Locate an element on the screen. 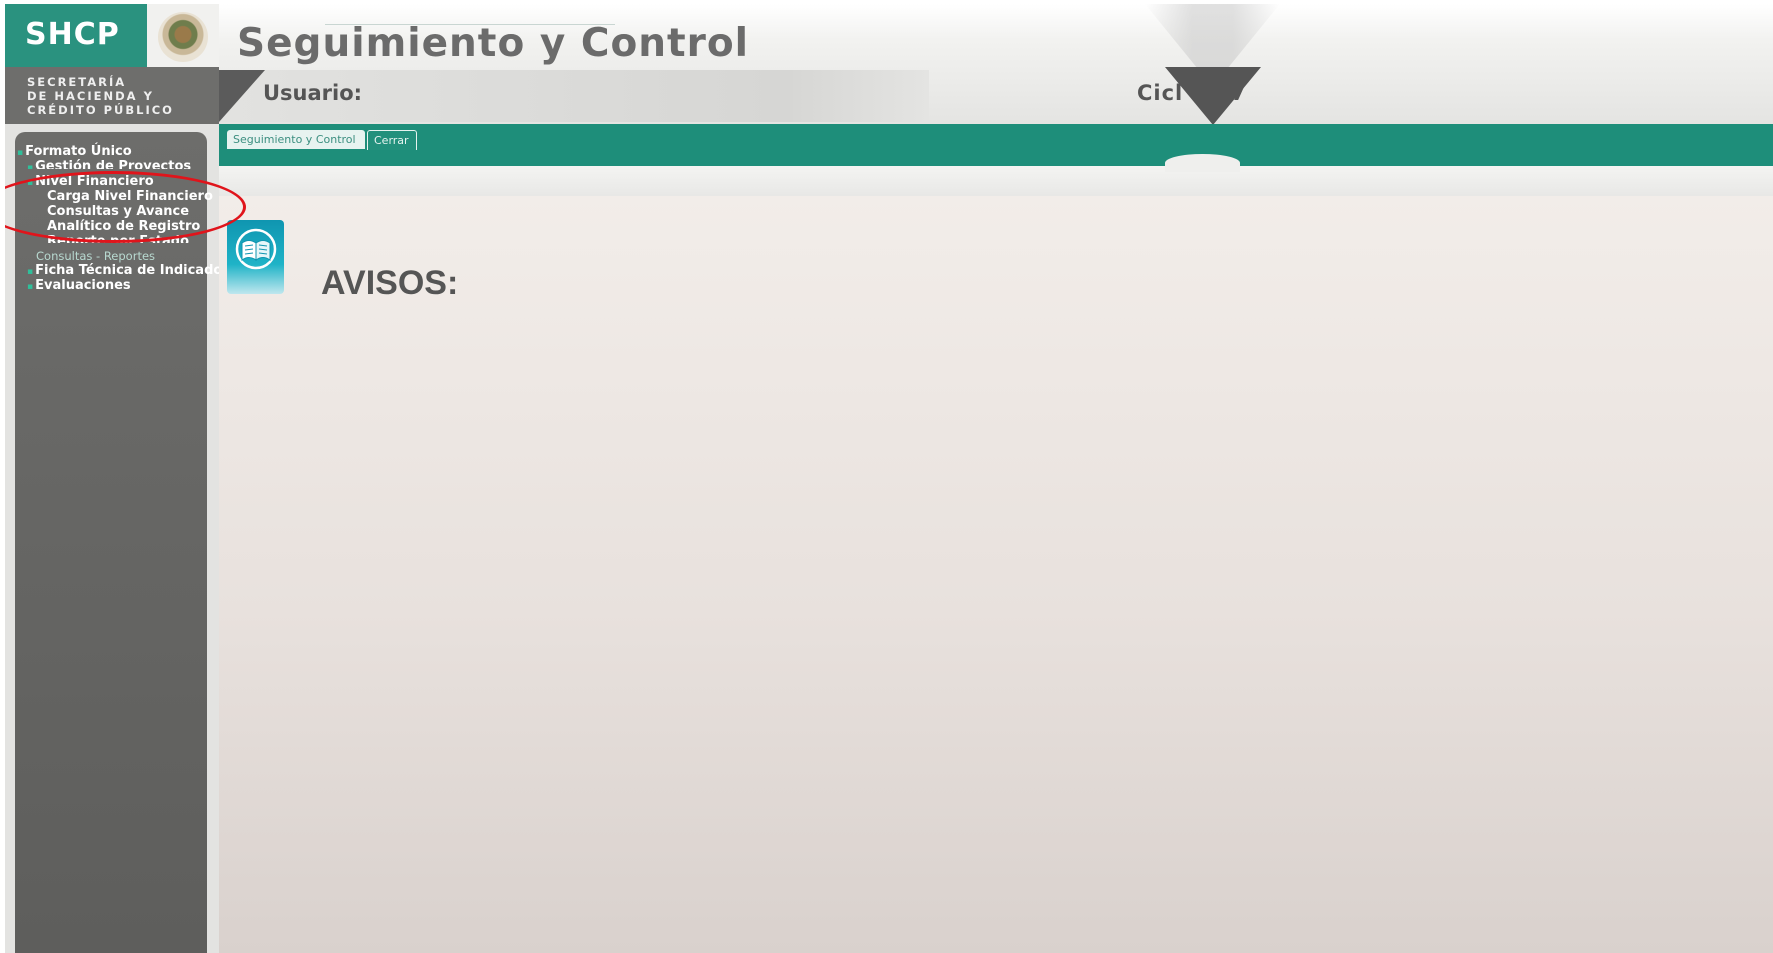 This screenshot has height=953, width=1773. user-bar-notch is located at coordinates (242, 96).